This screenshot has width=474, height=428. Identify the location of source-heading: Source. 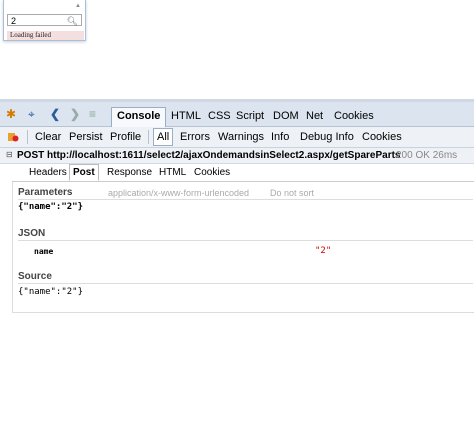
(35, 276).